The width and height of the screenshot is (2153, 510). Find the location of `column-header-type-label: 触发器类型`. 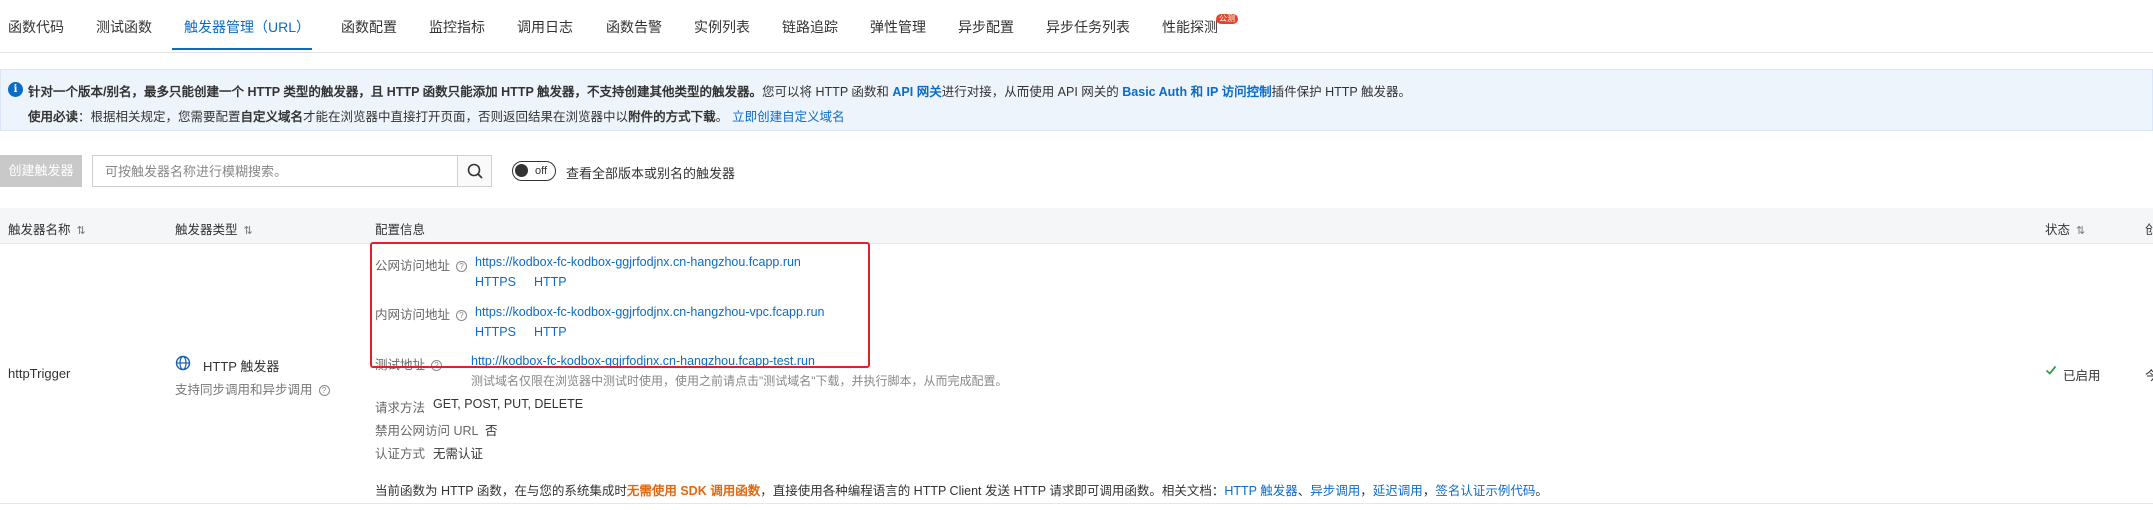

column-header-type-label: 触发器类型 is located at coordinates (206, 230).